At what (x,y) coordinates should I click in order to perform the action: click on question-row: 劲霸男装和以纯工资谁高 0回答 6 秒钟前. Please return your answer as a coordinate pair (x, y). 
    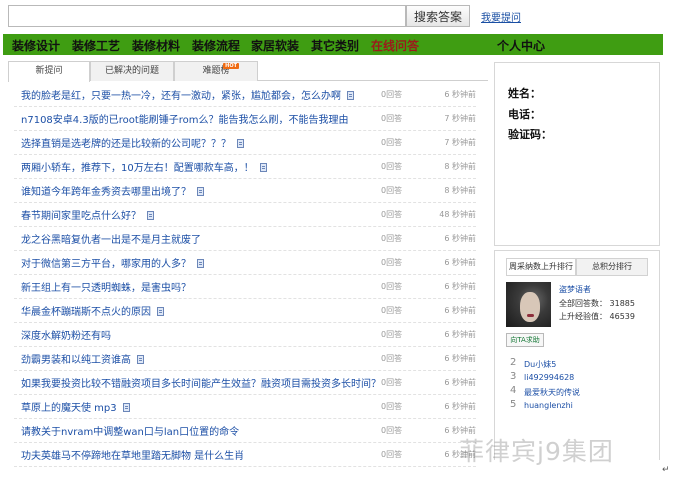
    Looking at the image, I should click on (245, 359).